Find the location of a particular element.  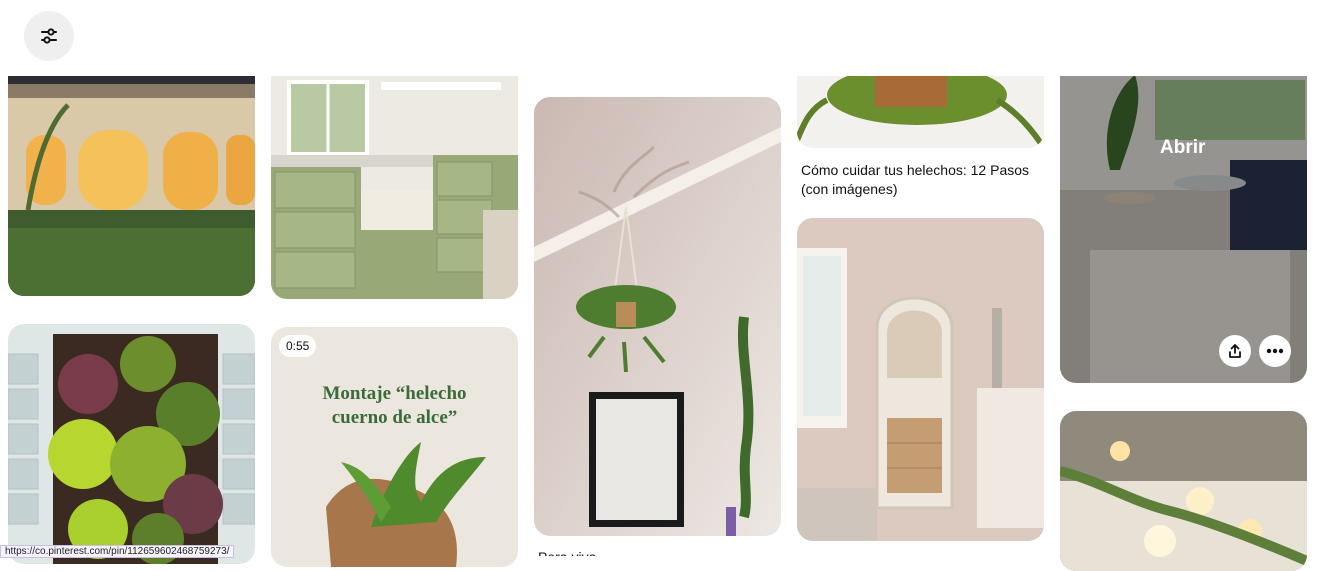

more-options-button is located at coordinates (1275, 351).